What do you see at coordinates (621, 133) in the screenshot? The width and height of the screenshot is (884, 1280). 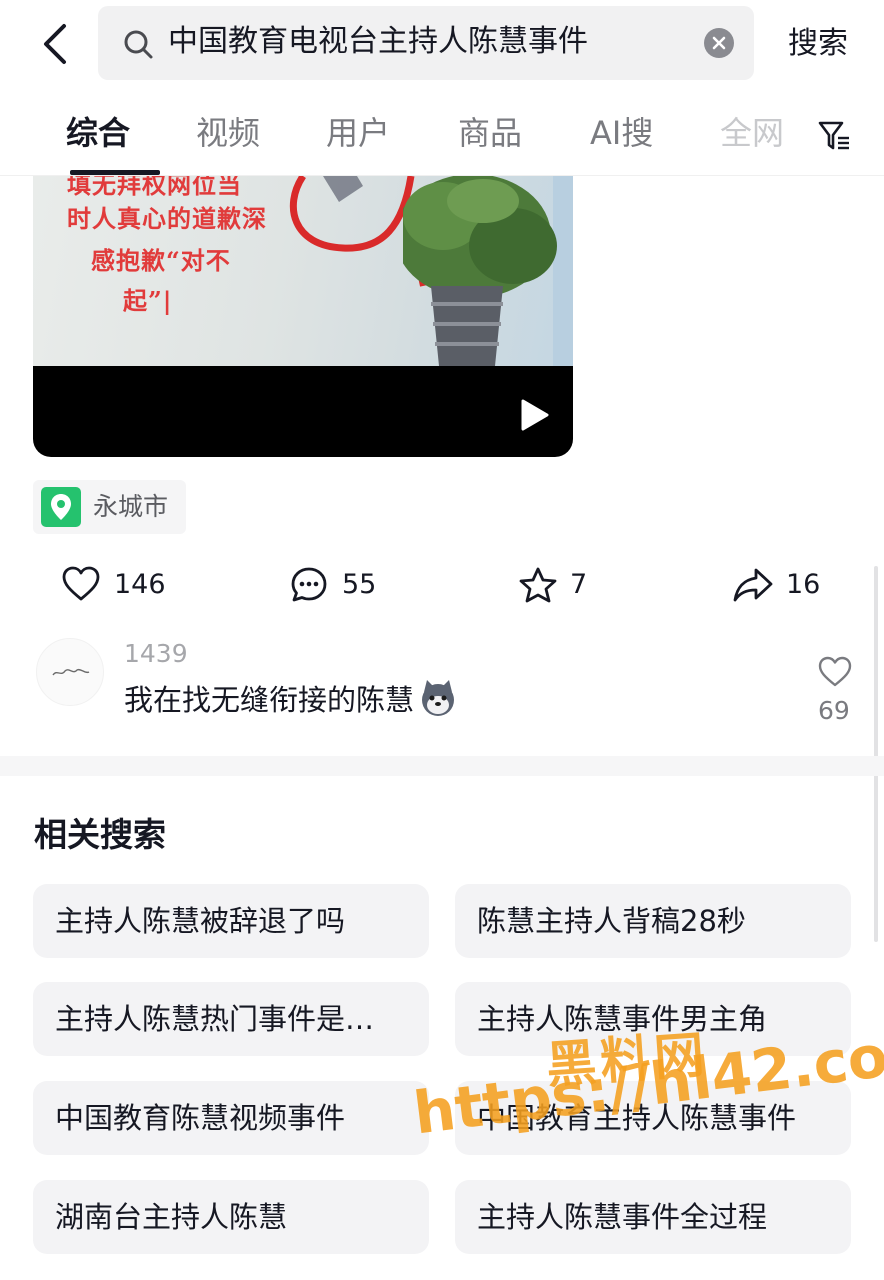 I see `tab-ai-search: AI搜` at bounding box center [621, 133].